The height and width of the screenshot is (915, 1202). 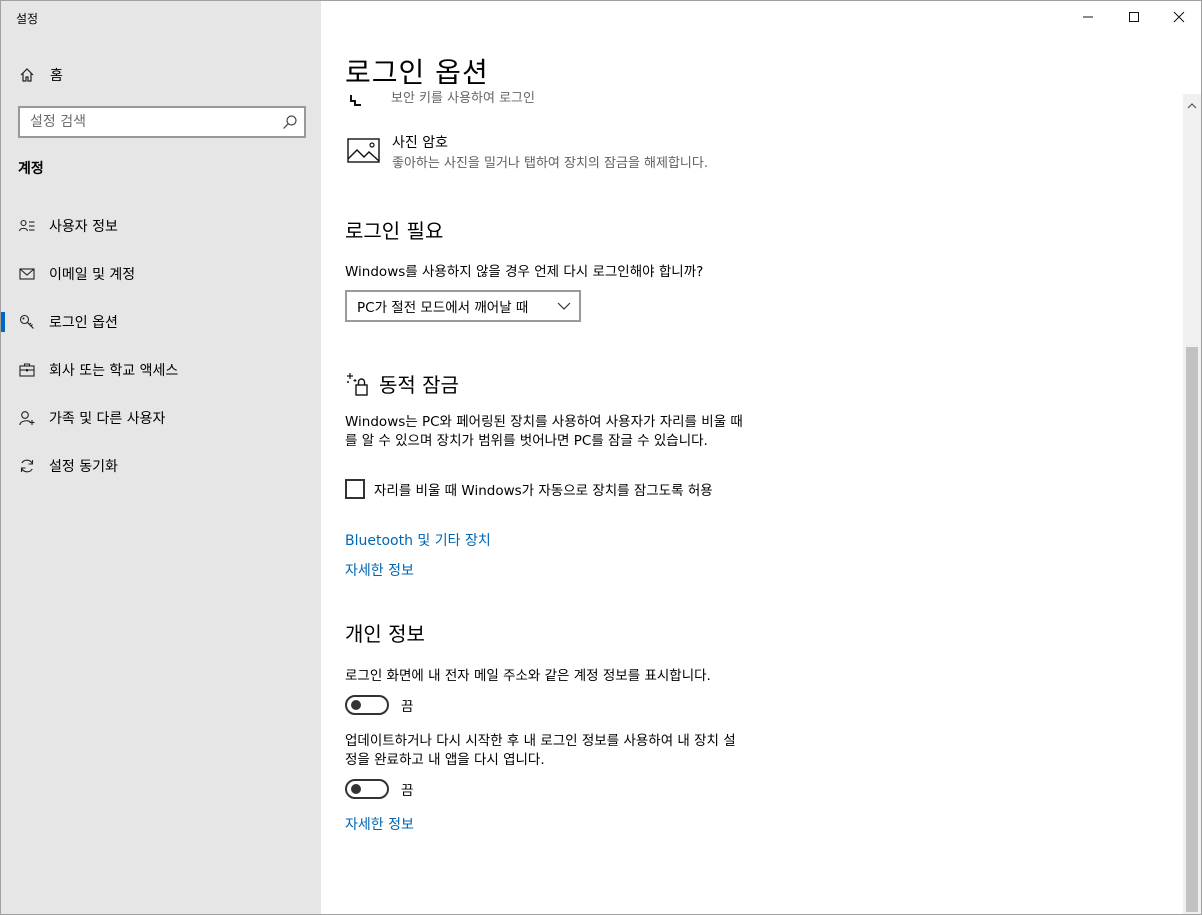 What do you see at coordinates (356, 99) in the screenshot?
I see `security-key-icon` at bounding box center [356, 99].